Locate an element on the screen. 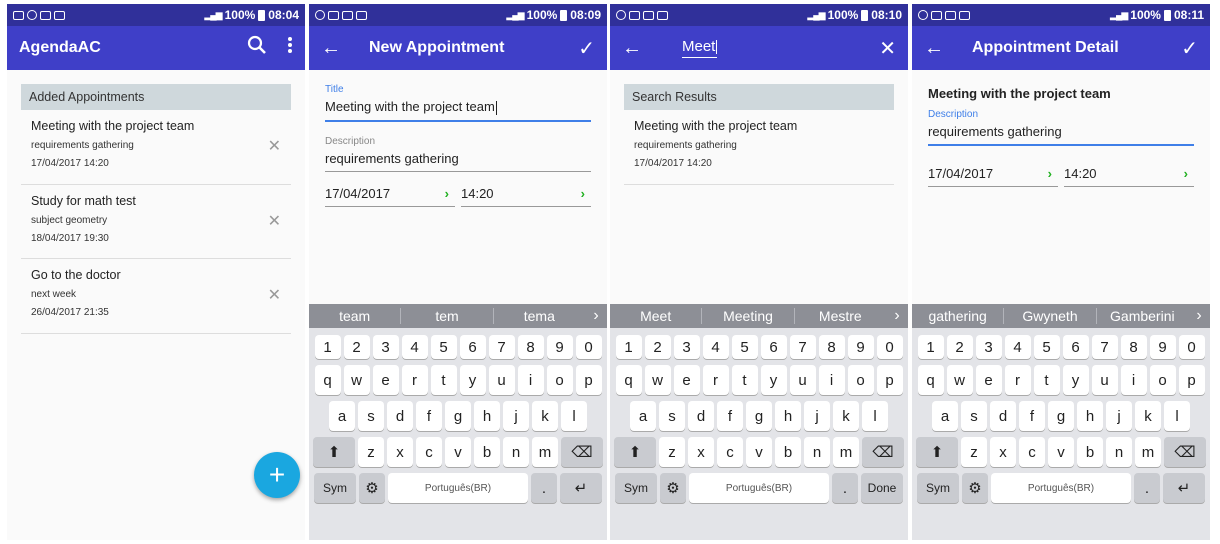  key-t: t is located at coordinates (443, 380).